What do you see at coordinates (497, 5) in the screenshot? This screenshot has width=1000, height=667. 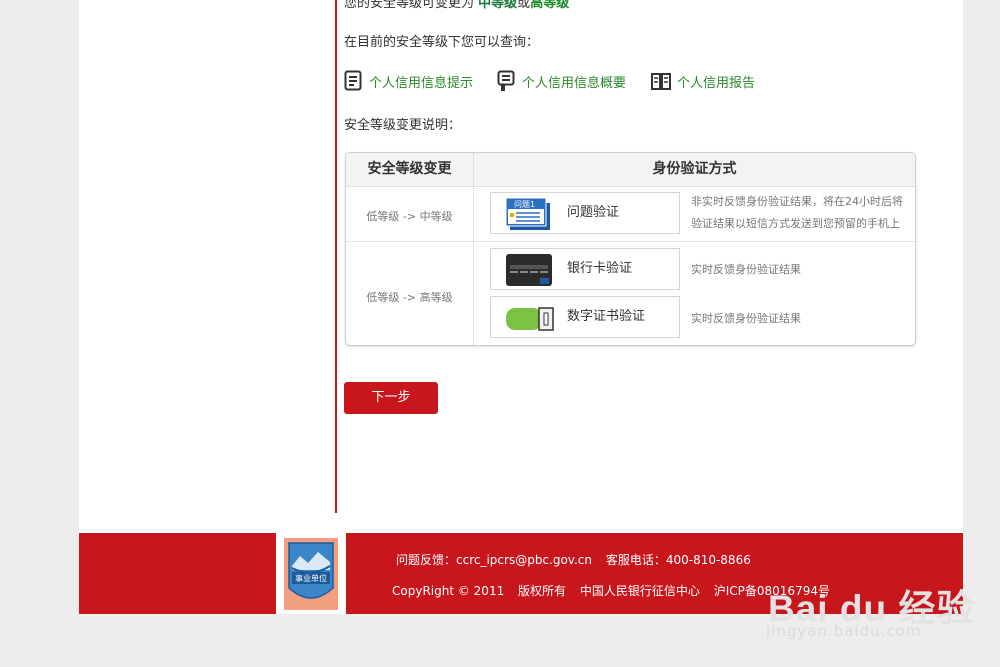 I see `mid-level-link: 中等级` at bounding box center [497, 5].